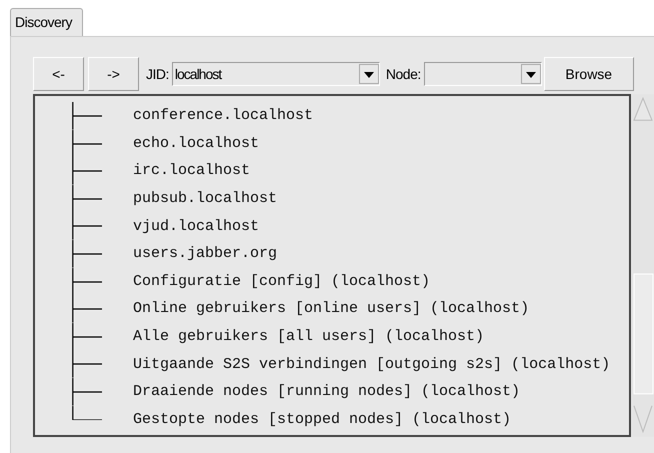  Describe the element at coordinates (308, 337) in the screenshot. I see `tree-item: Alle gebruikers [all users] (localhost)` at that location.